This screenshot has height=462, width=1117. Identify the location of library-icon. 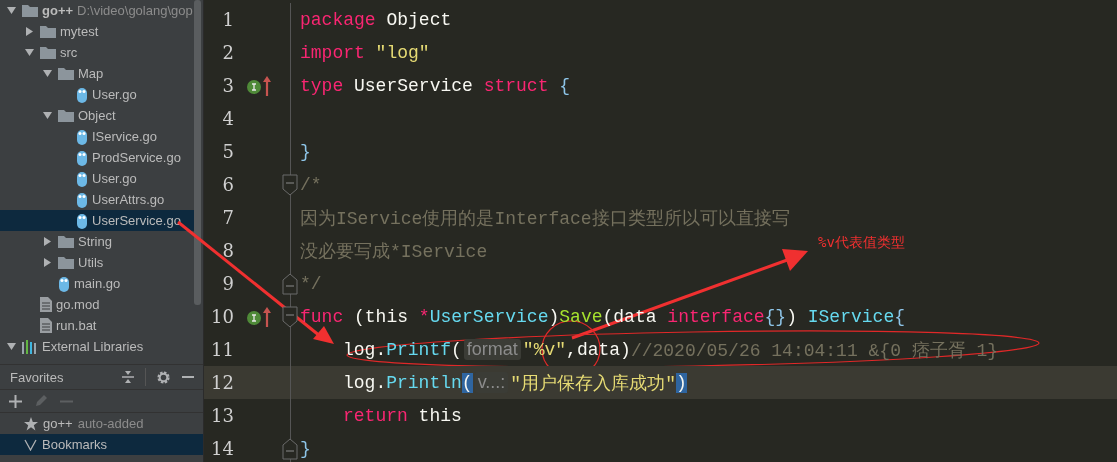
(30, 346).